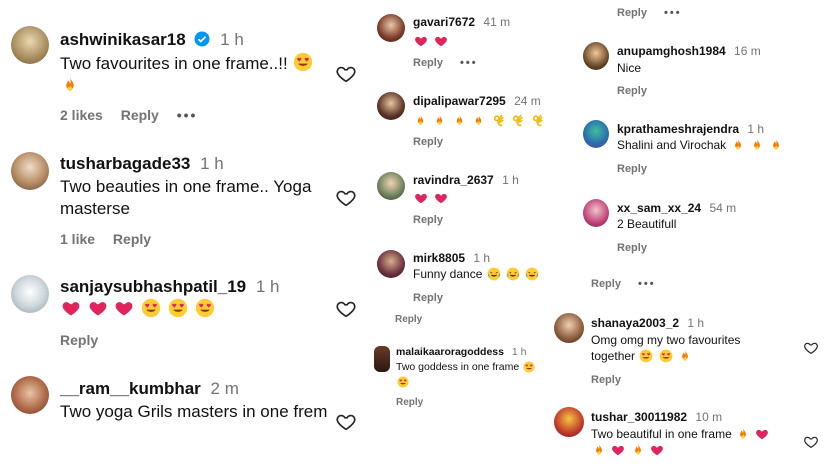 Image resolution: width=830 pixels, height=466 pixels. What do you see at coordinates (444, 22) in the screenshot?
I see `username-text: gavari7672` at bounding box center [444, 22].